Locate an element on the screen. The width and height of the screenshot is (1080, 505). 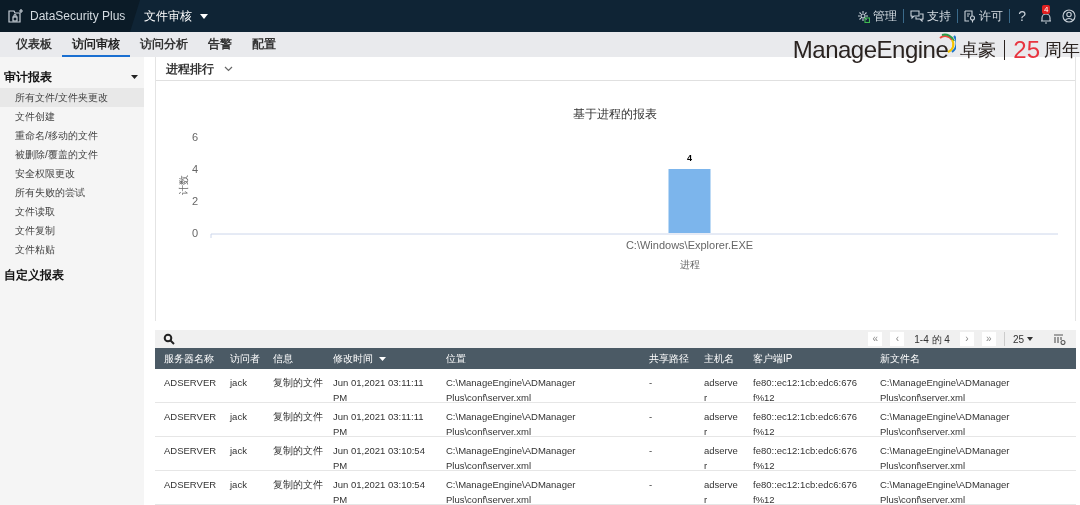
module-dropdown: 文件审核 is located at coordinates (176, 16).